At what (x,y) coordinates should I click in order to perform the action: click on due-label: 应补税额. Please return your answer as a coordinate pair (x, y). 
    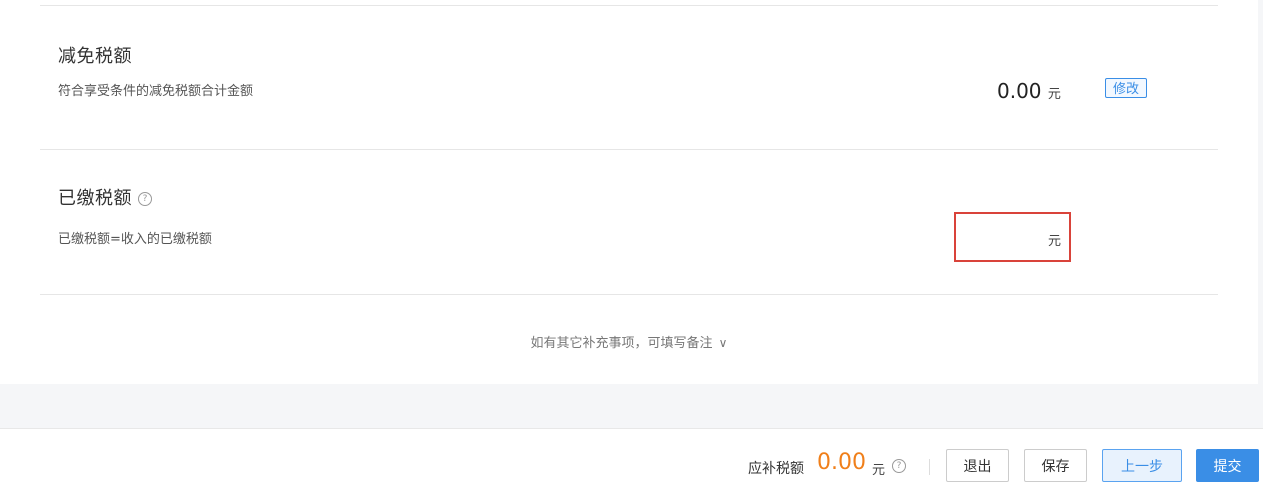
    Looking at the image, I should click on (776, 469).